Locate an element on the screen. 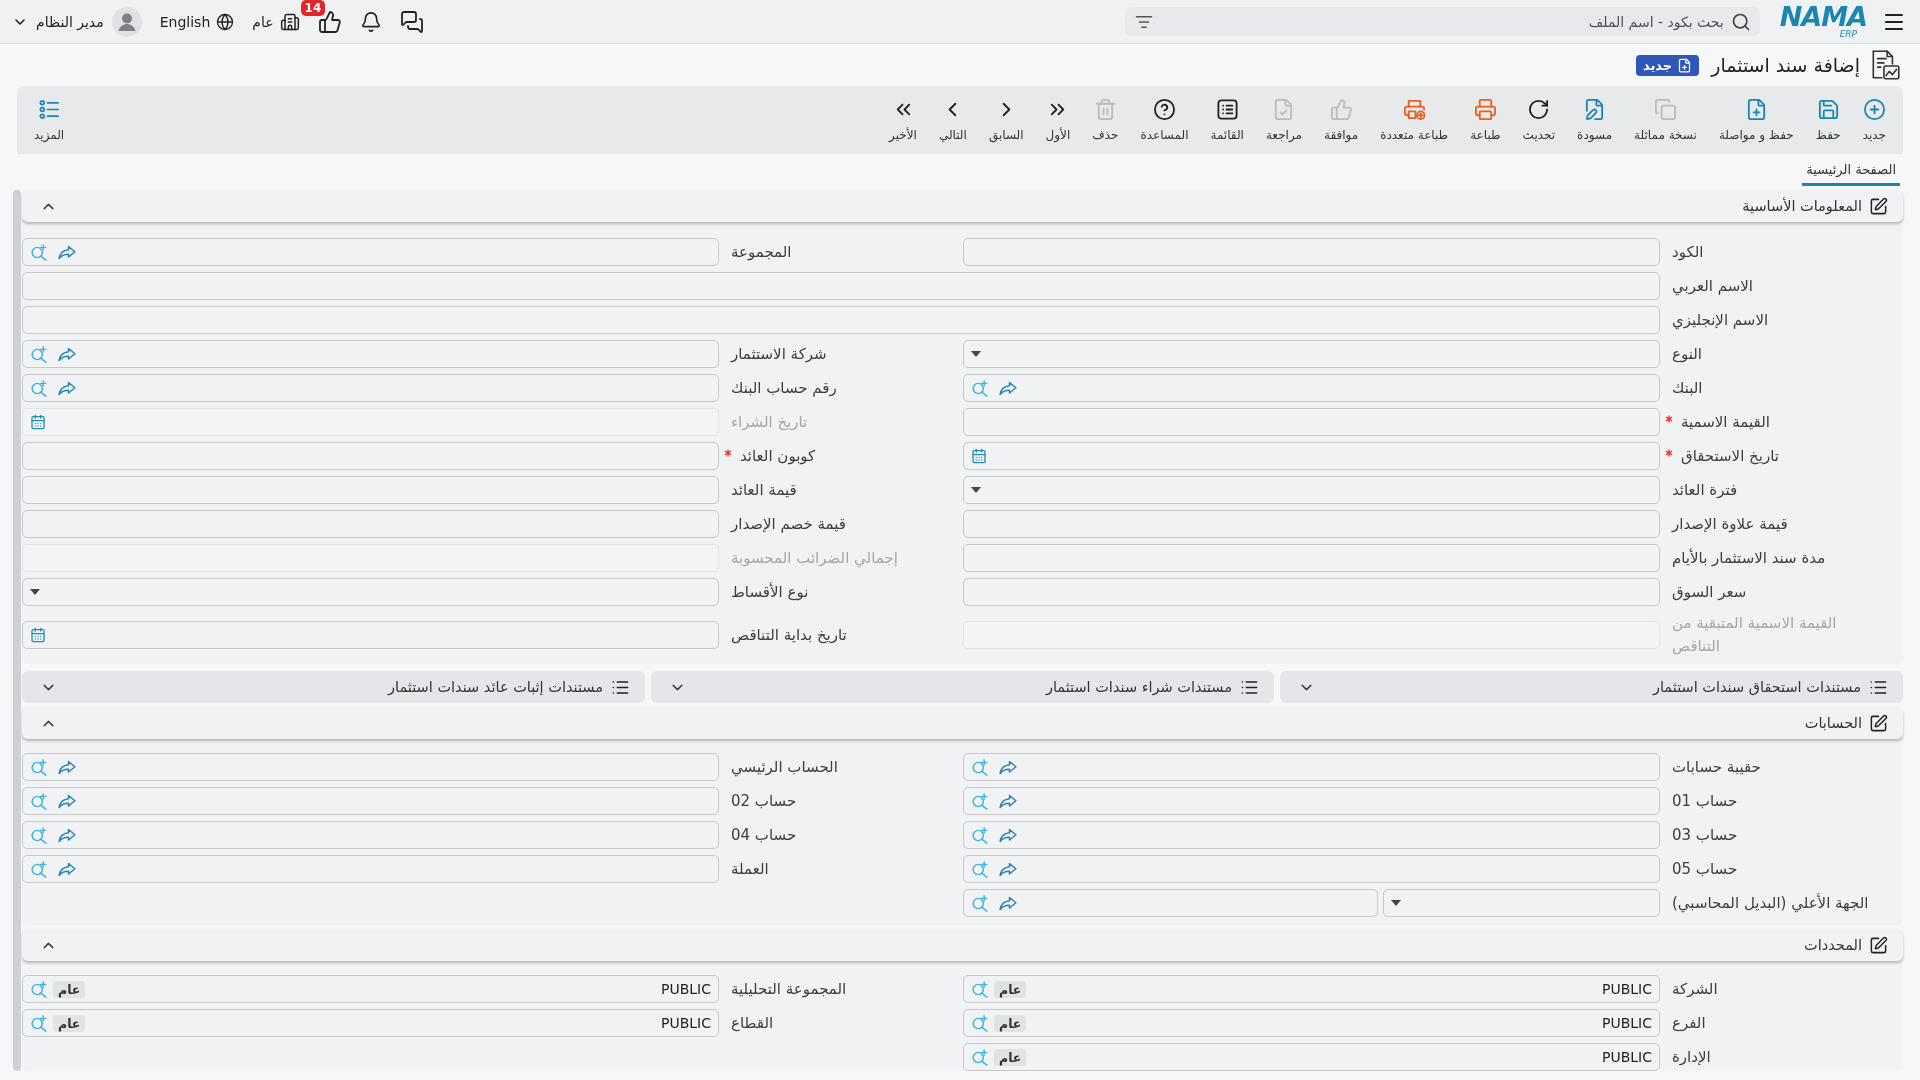  list-button: القائمة is located at coordinates (1227, 120).